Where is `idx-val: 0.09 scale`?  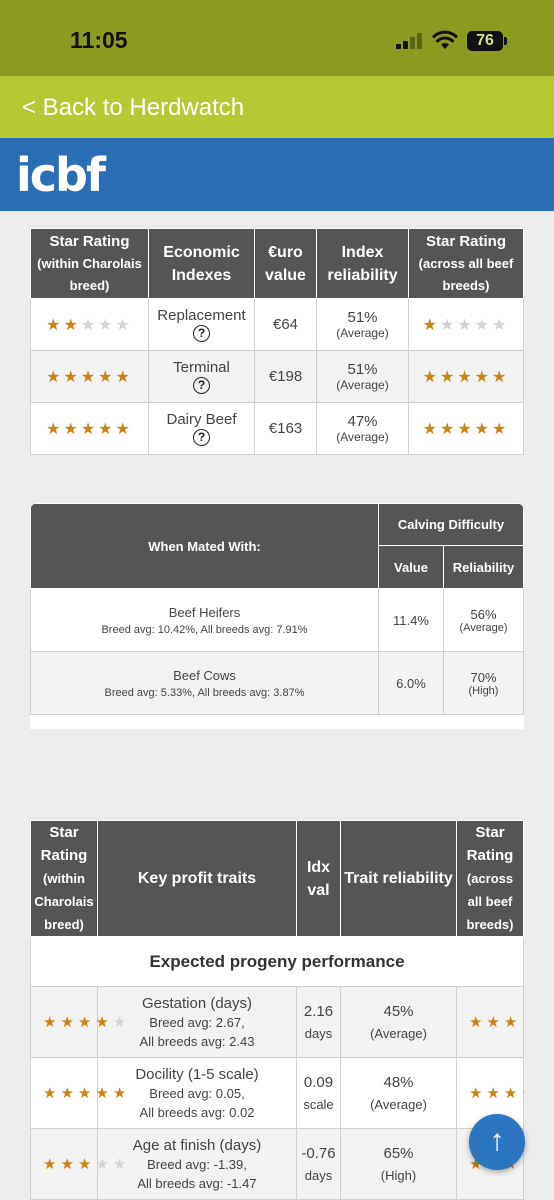
idx-val: 0.09 scale is located at coordinates (318, 1093).